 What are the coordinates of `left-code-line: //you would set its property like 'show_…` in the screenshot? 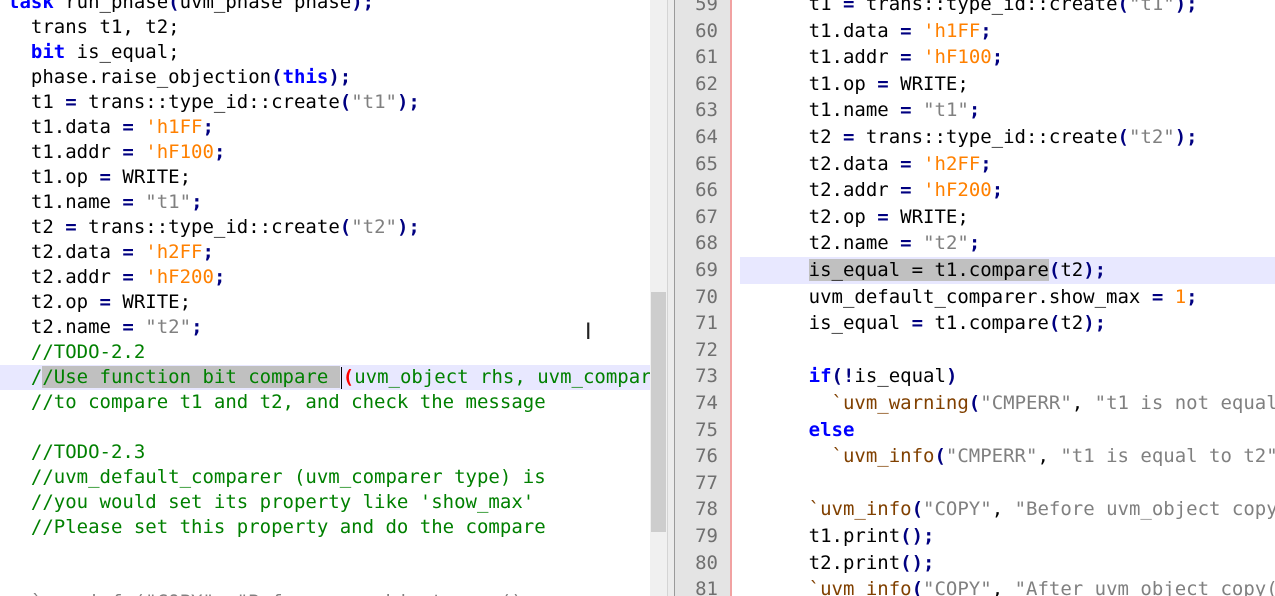 It's located at (325, 502).